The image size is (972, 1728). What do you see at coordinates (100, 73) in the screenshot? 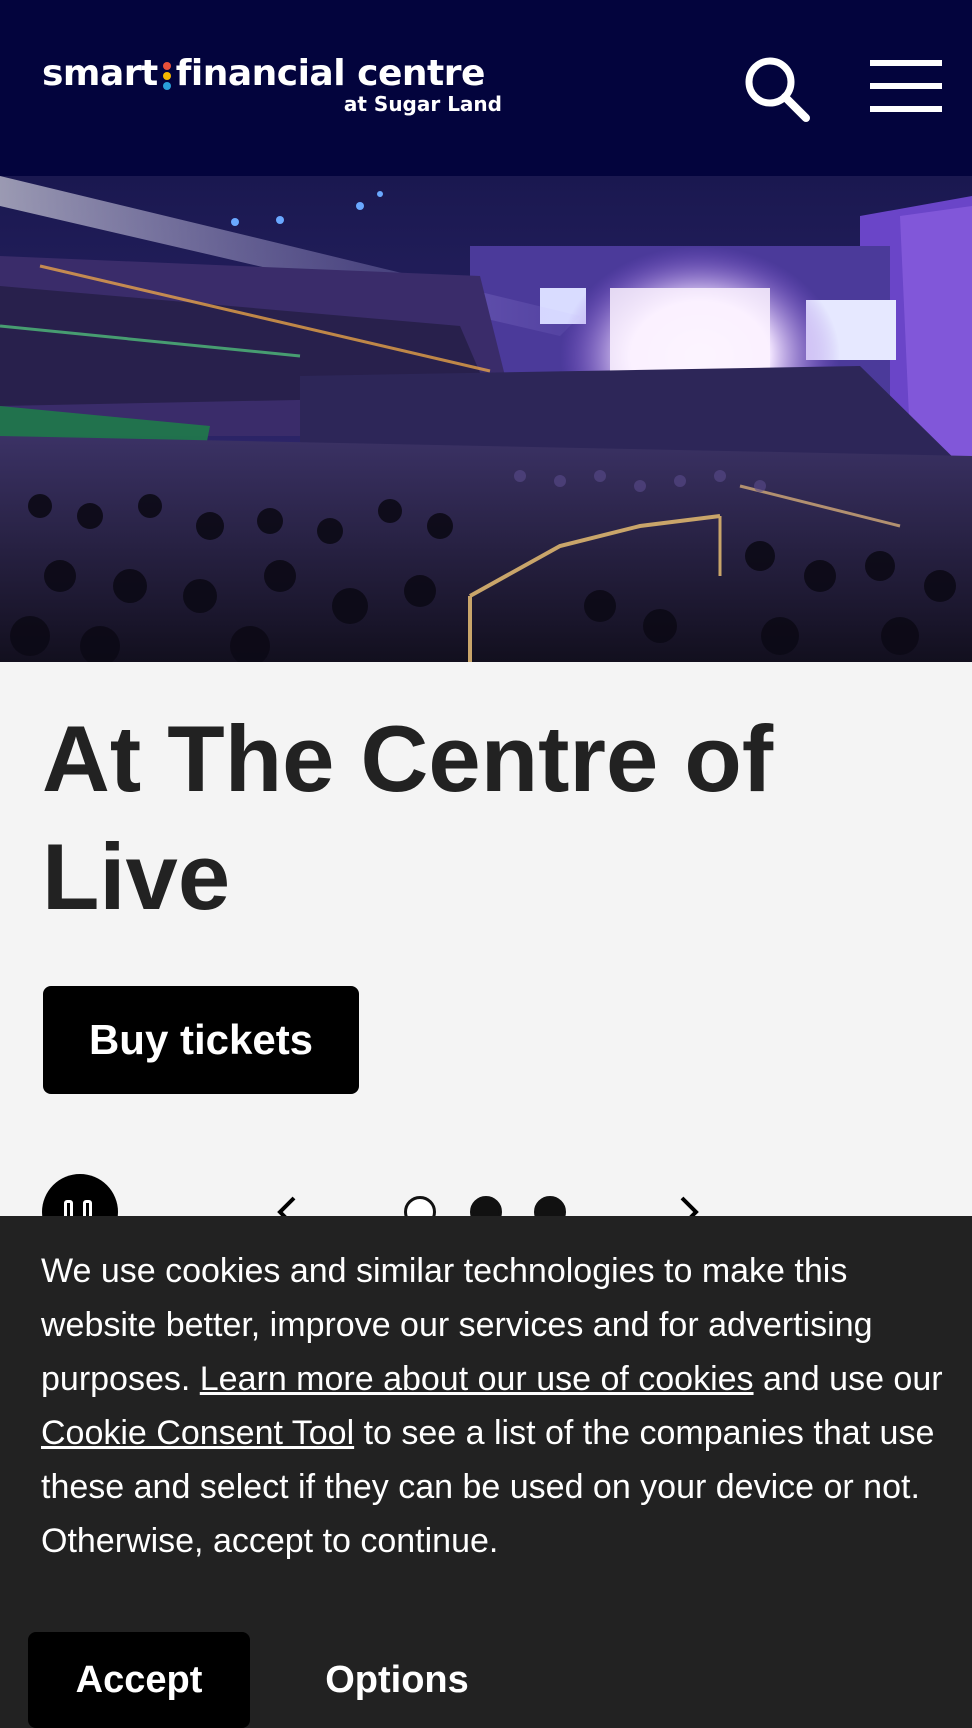
I see `logo-text-smart: smart` at bounding box center [100, 73].